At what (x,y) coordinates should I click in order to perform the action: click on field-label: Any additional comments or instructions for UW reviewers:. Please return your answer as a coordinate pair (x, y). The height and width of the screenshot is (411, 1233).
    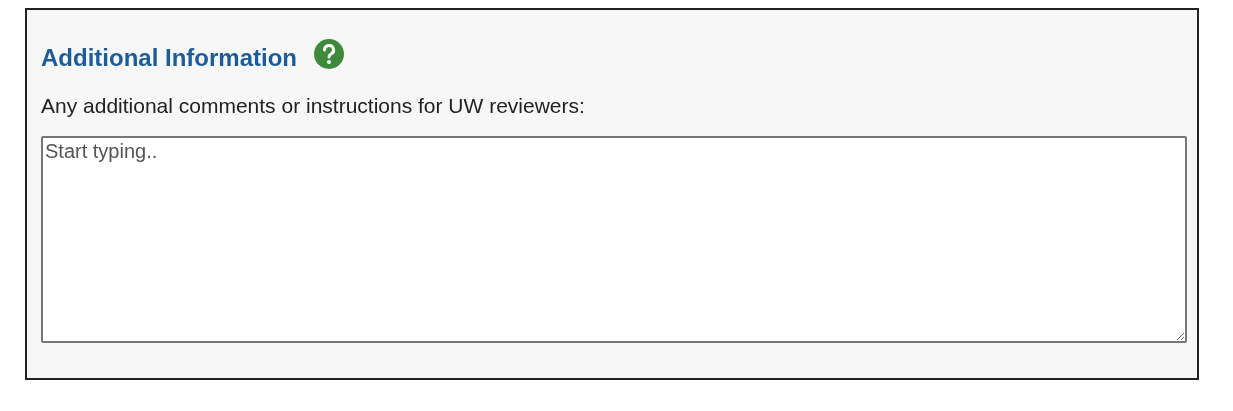
    Looking at the image, I should click on (313, 106).